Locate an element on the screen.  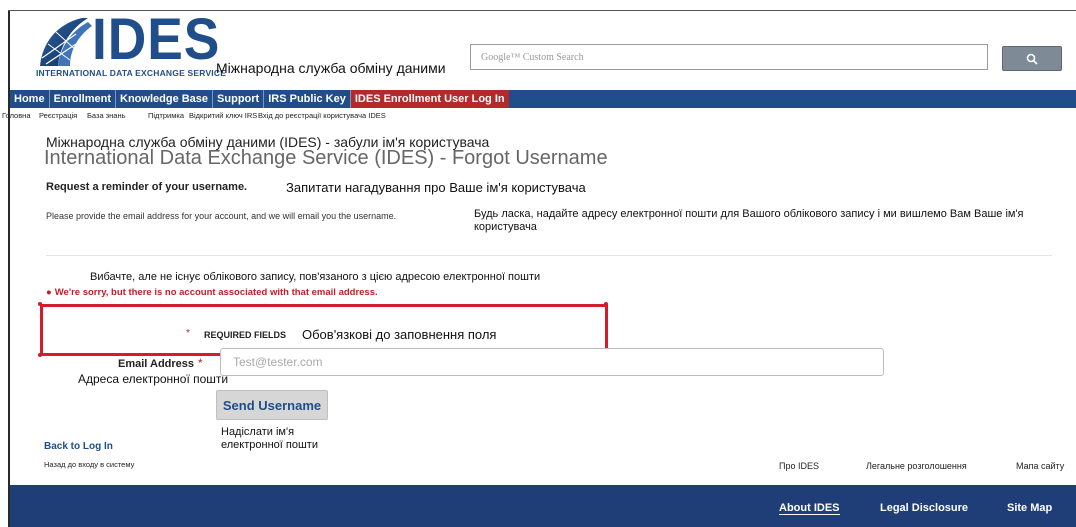
frame-border-left is located at coordinates (9, 268).